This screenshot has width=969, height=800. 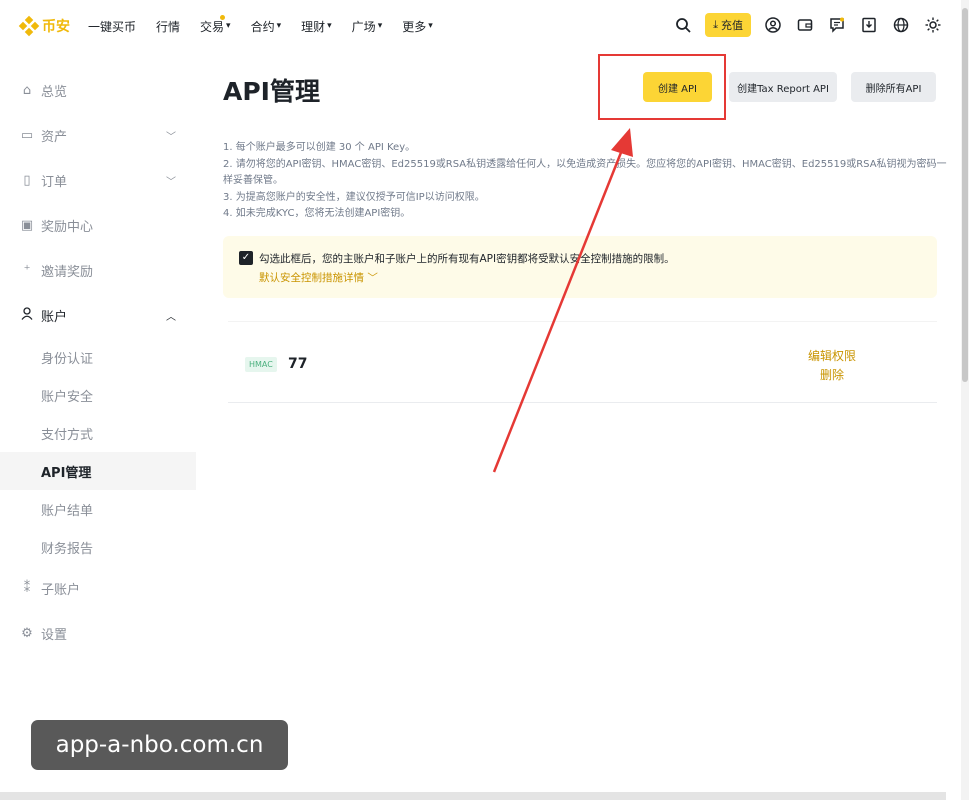 What do you see at coordinates (367, 26) in the screenshot?
I see `nav-square: 广场 ▾` at bounding box center [367, 26].